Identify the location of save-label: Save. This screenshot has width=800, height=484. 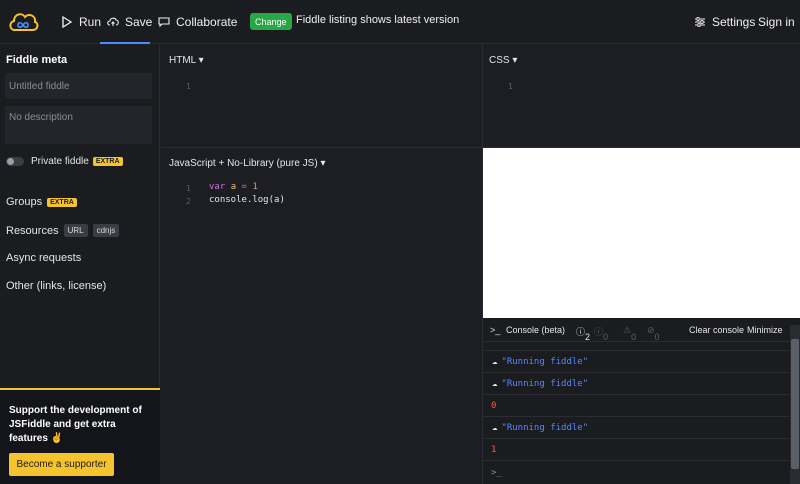
(139, 22).